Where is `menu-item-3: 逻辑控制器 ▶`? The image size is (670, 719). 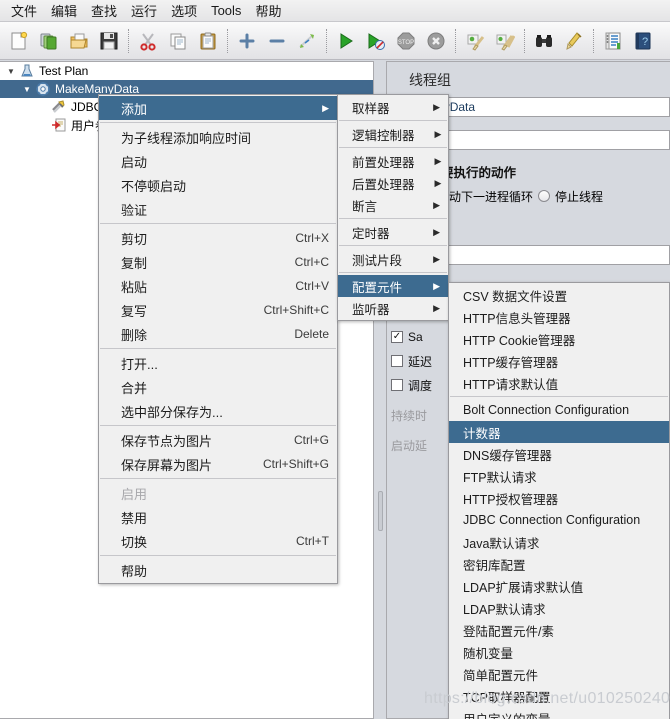 menu-item-3: 逻辑控制器 ▶ is located at coordinates (393, 134).